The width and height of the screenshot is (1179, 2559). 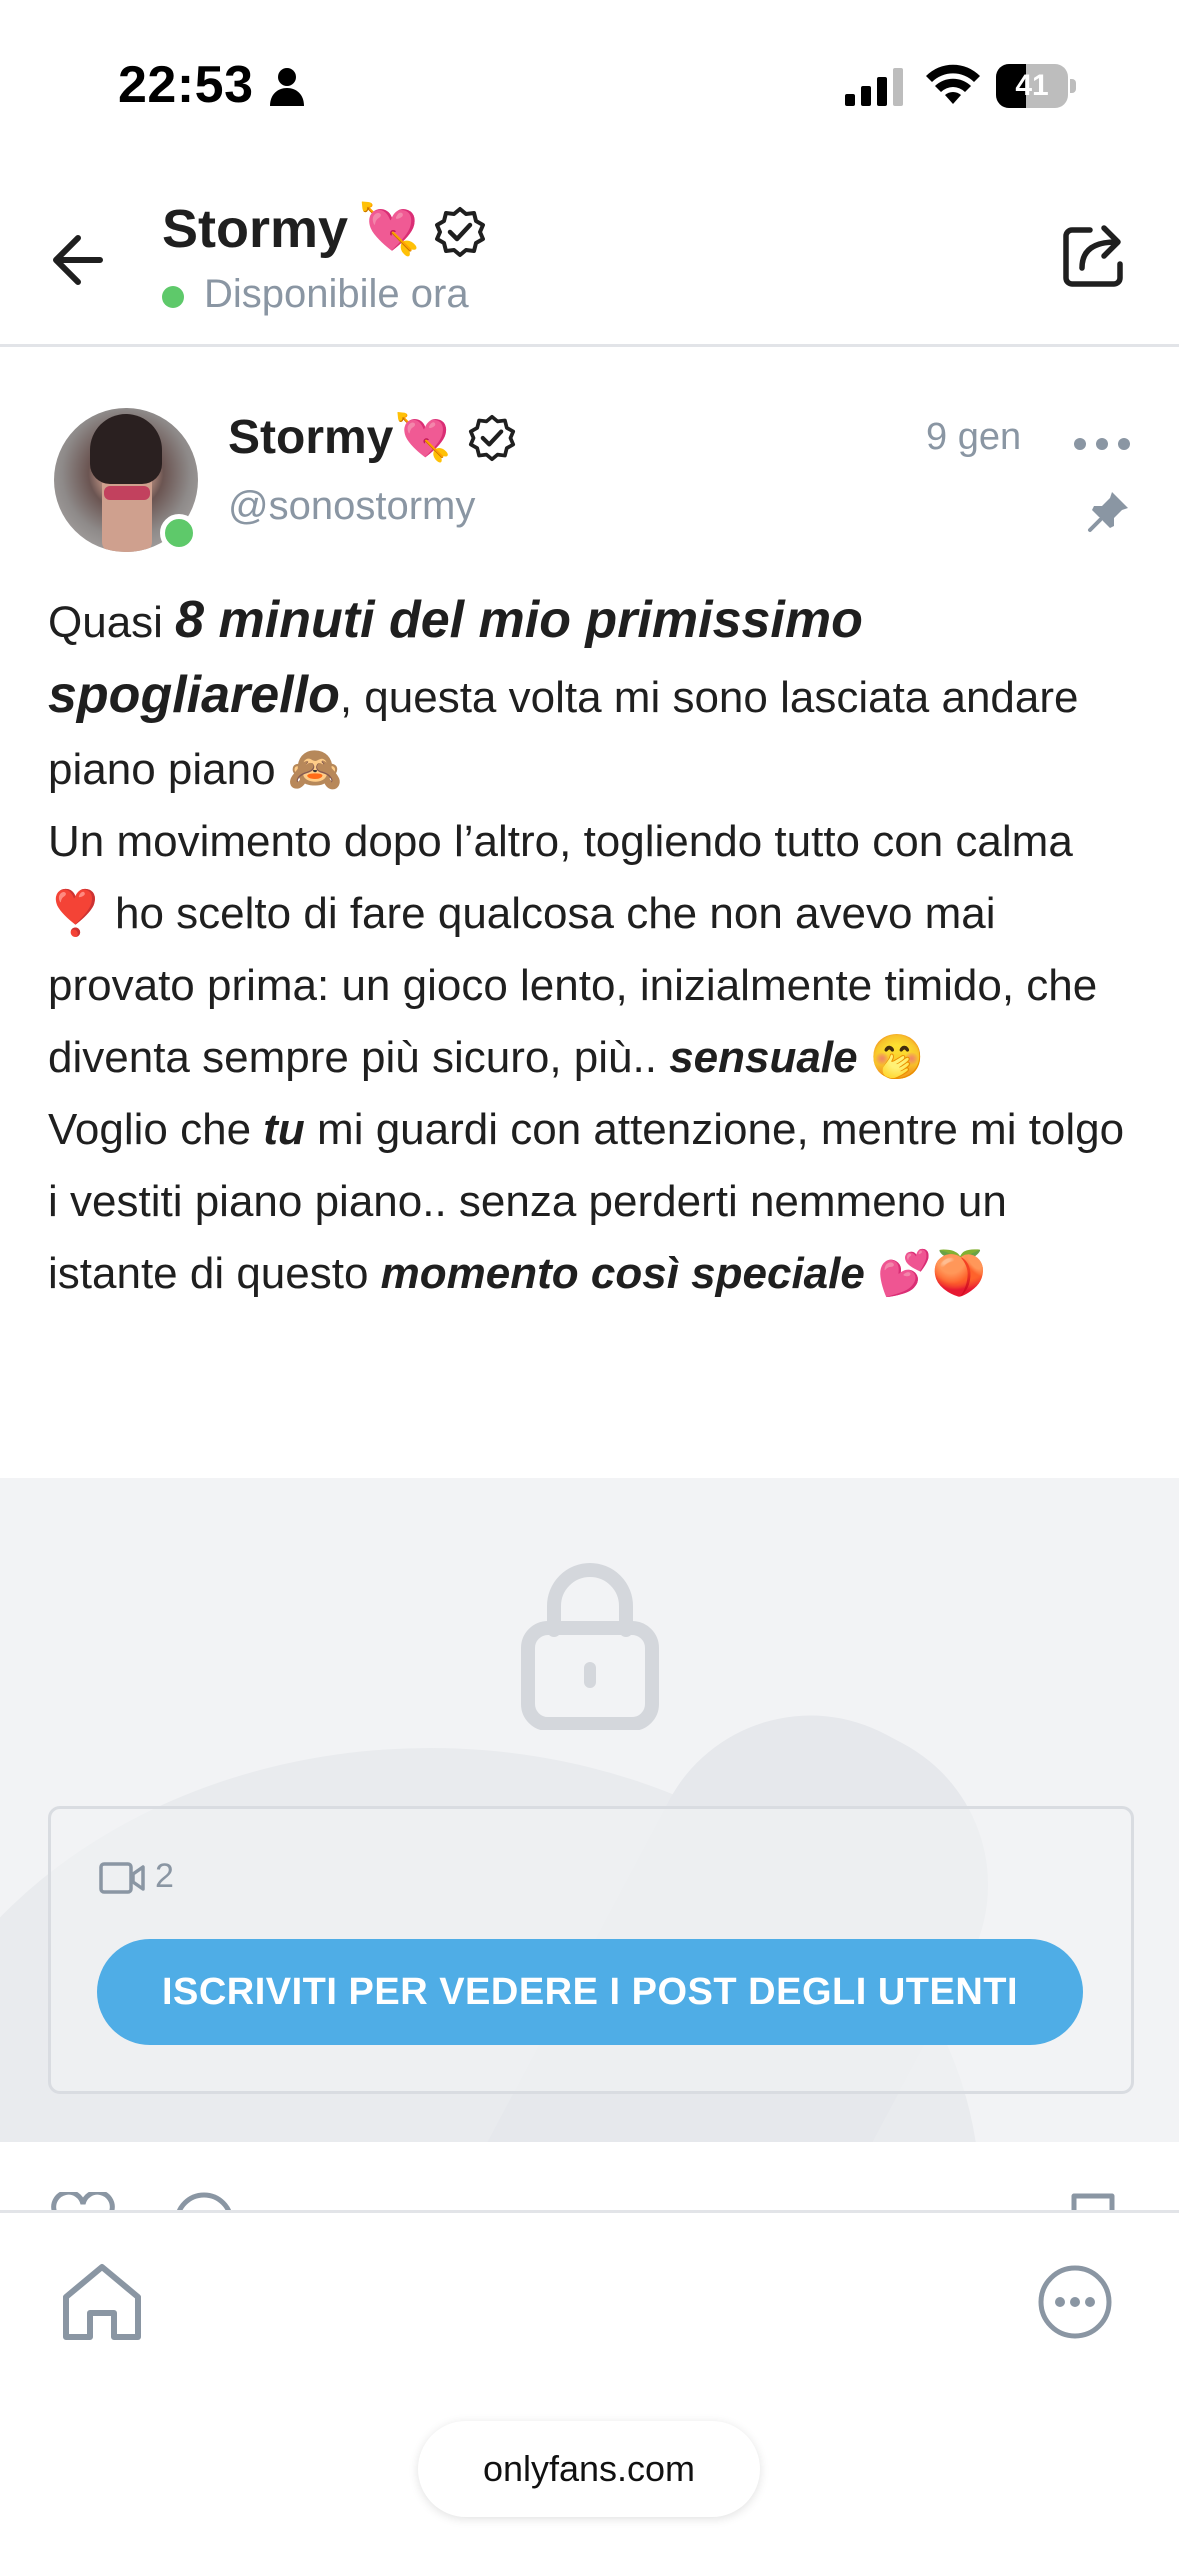 I want to click on more-dots-icon, so click(x=1102, y=444).